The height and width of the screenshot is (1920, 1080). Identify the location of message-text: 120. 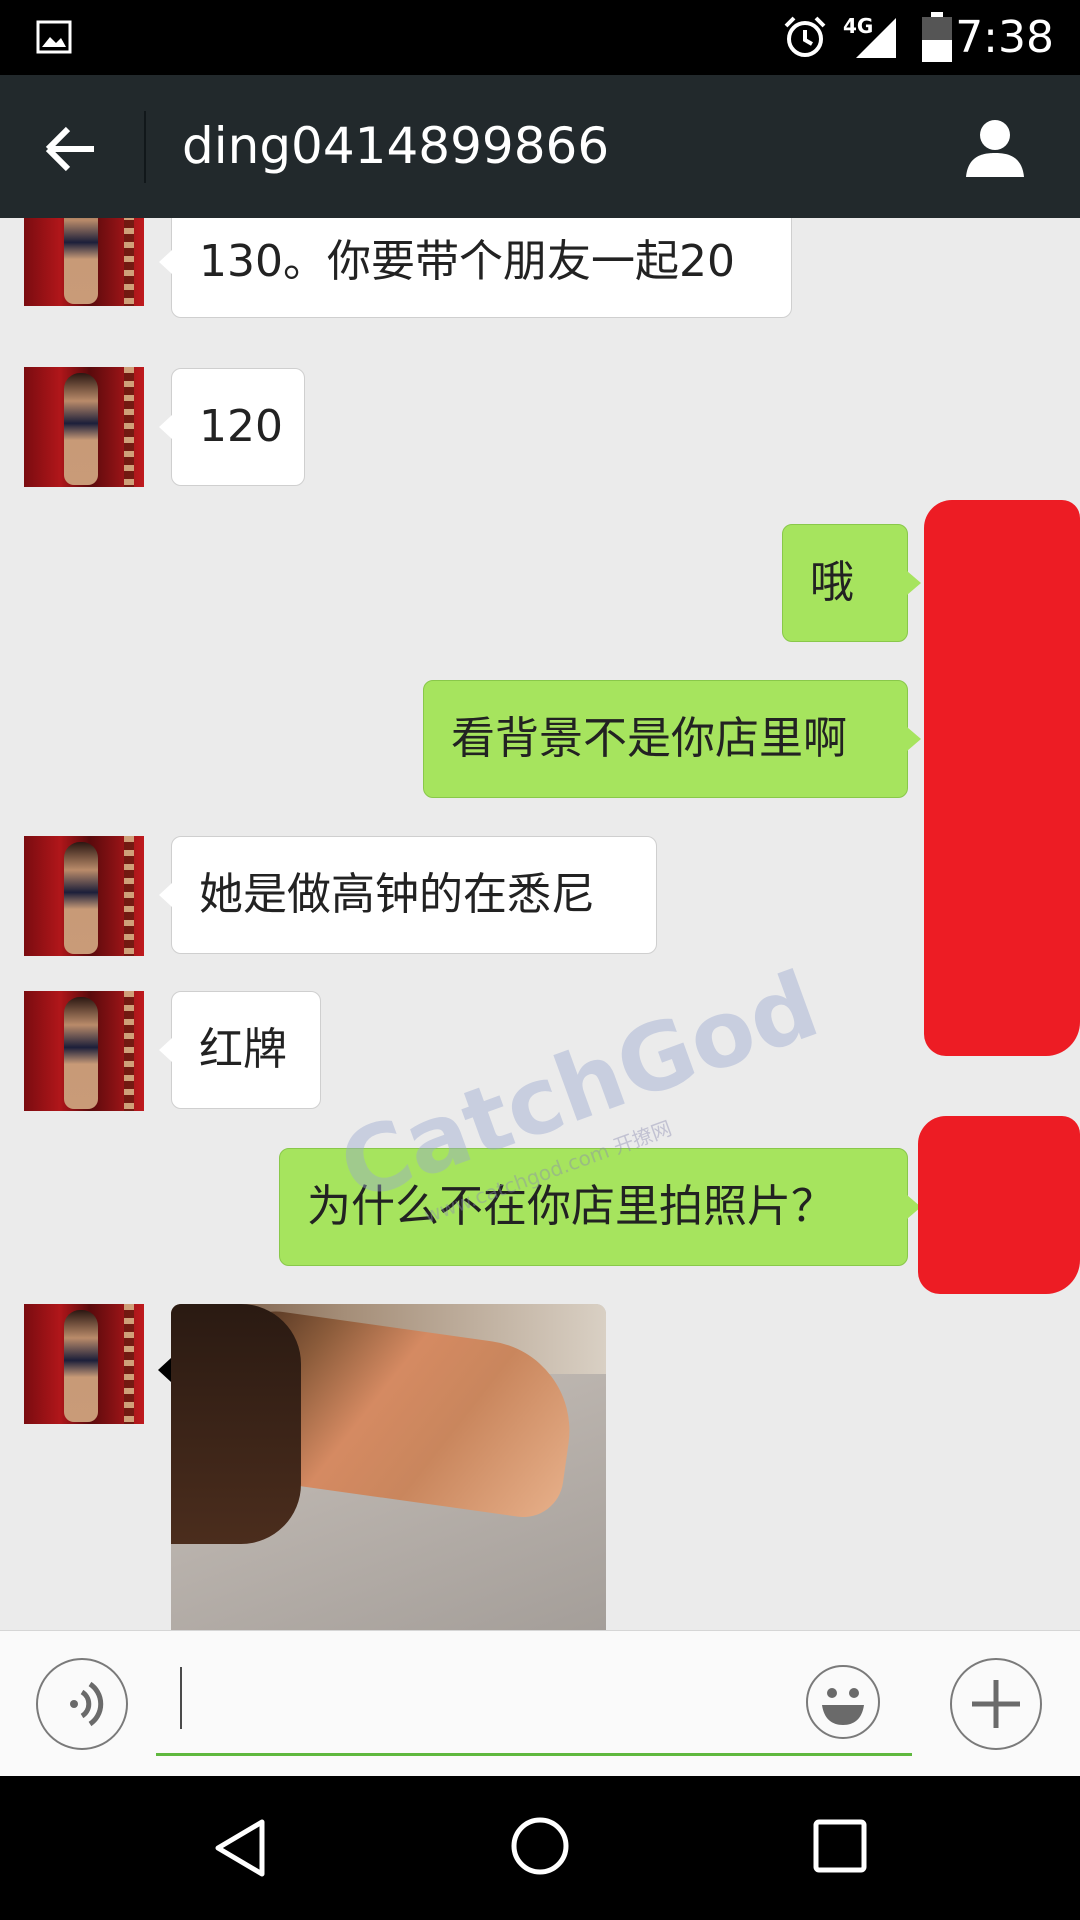
(241, 426).